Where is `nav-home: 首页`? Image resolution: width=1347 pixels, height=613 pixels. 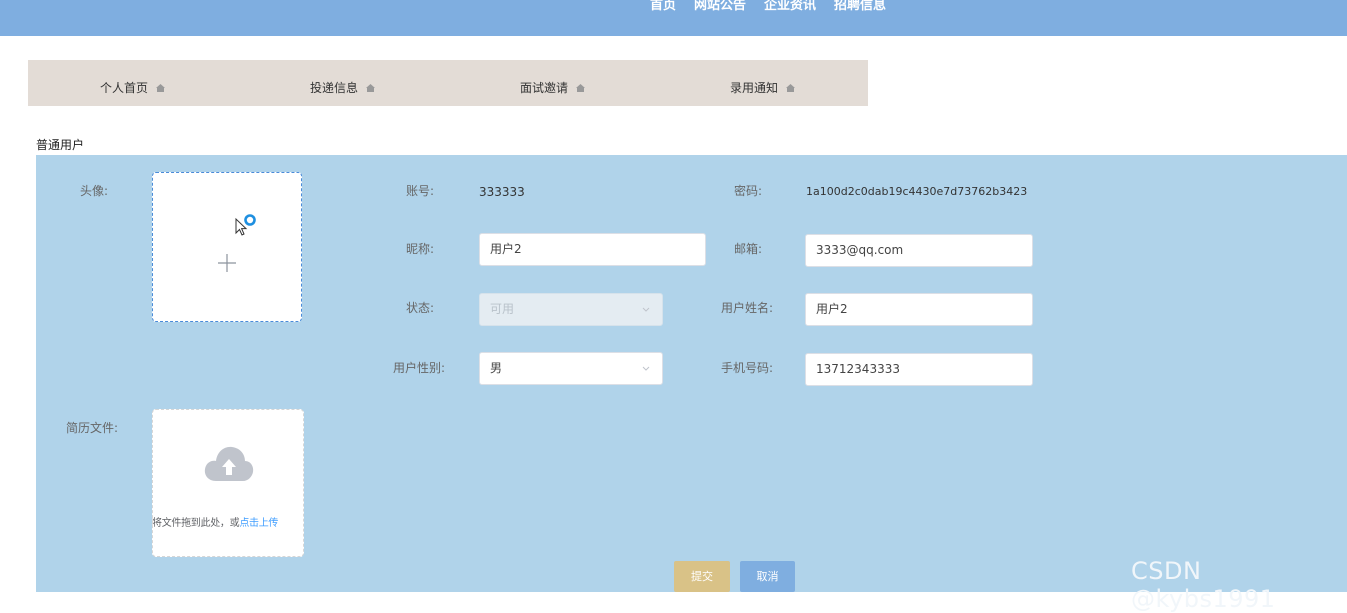 nav-home: 首页 is located at coordinates (663, 6).